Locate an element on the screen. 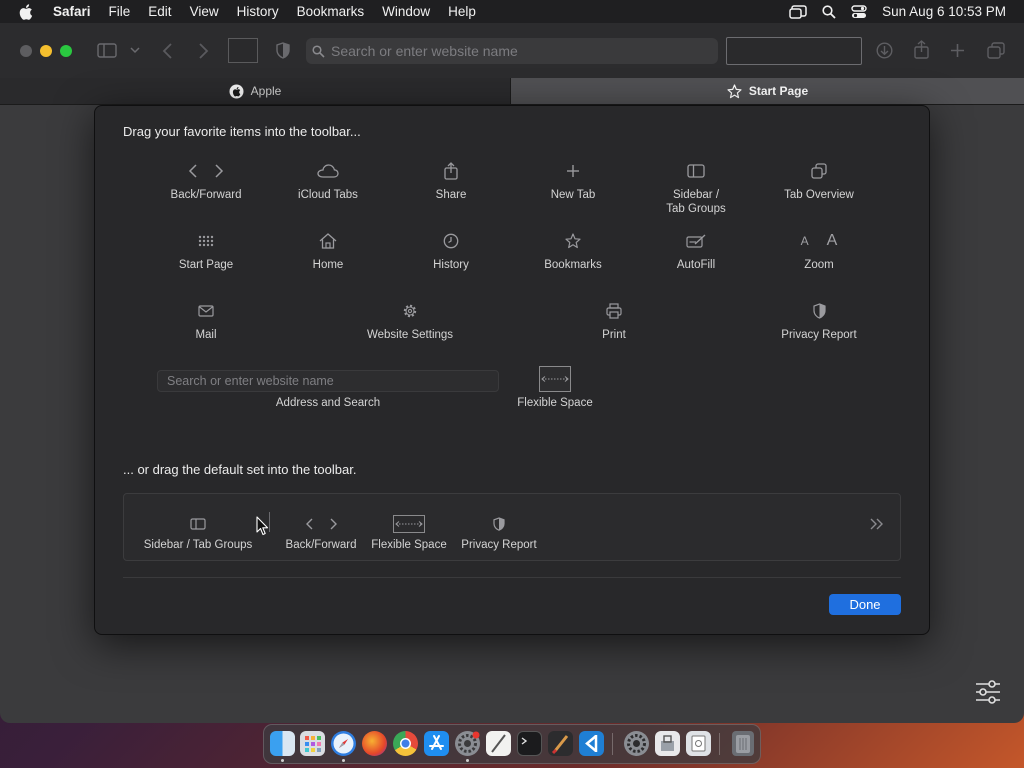 This screenshot has width=1024, height=768. printer-icon is located at coordinates (614, 311).